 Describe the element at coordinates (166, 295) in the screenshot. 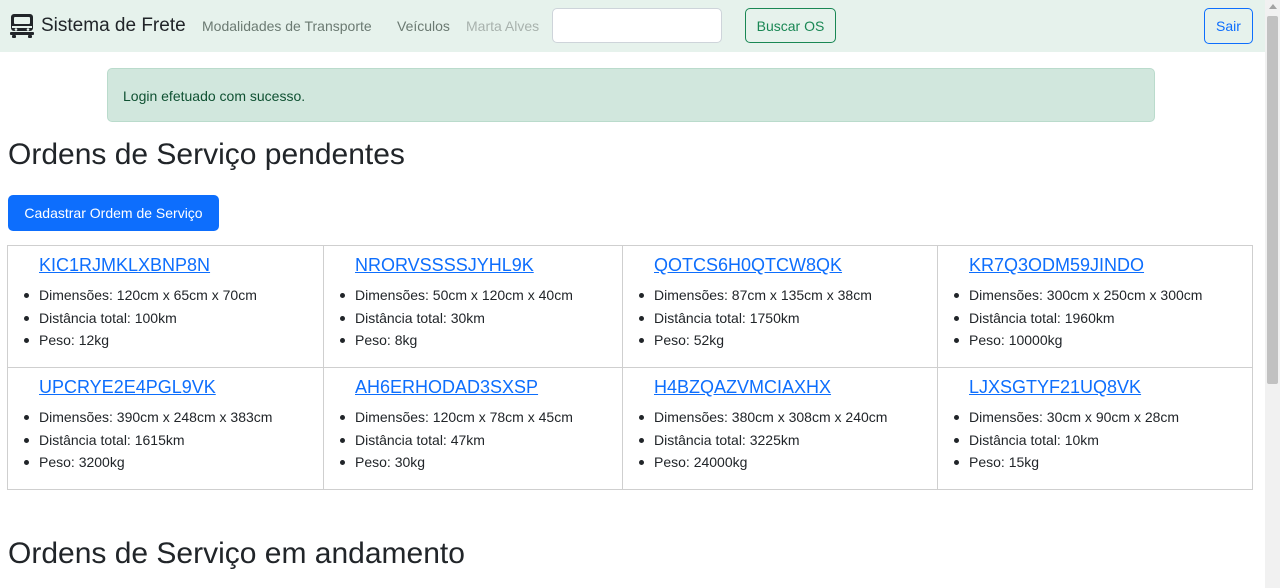

I see `order-dimensions: Dimensões: 120cm x 65cm x 70cm` at that location.